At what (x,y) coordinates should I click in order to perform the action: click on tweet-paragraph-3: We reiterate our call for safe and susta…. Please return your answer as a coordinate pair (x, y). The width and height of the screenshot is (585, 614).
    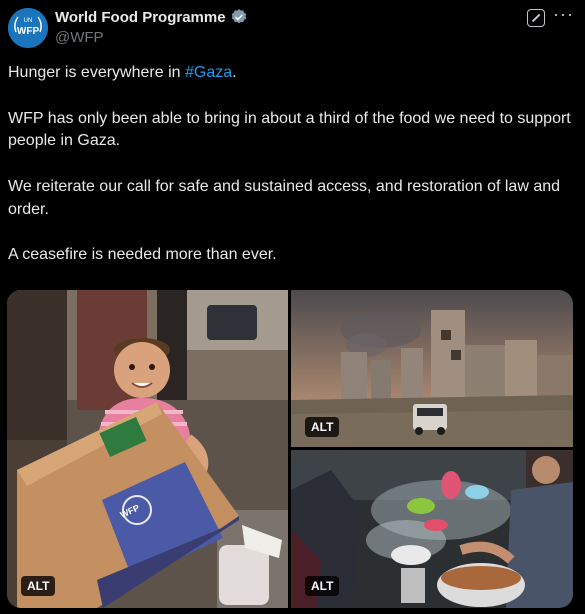
    Looking at the image, I should click on (284, 197).